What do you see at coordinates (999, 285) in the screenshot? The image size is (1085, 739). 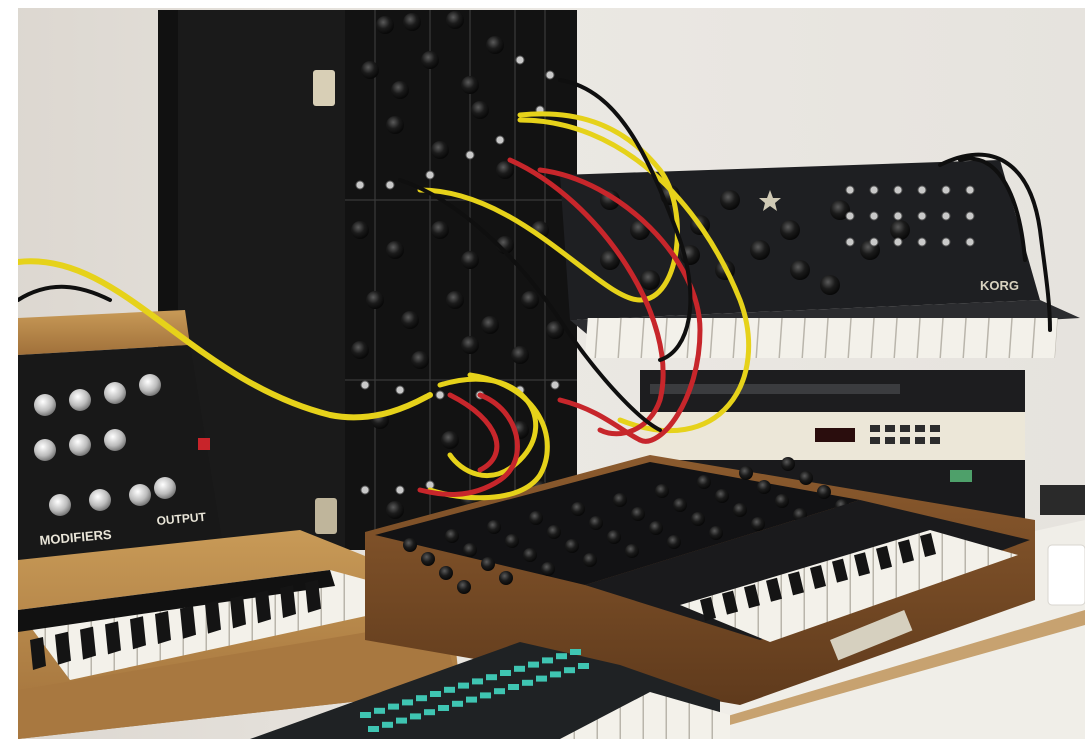 I see `brand-label: KORG` at bounding box center [999, 285].